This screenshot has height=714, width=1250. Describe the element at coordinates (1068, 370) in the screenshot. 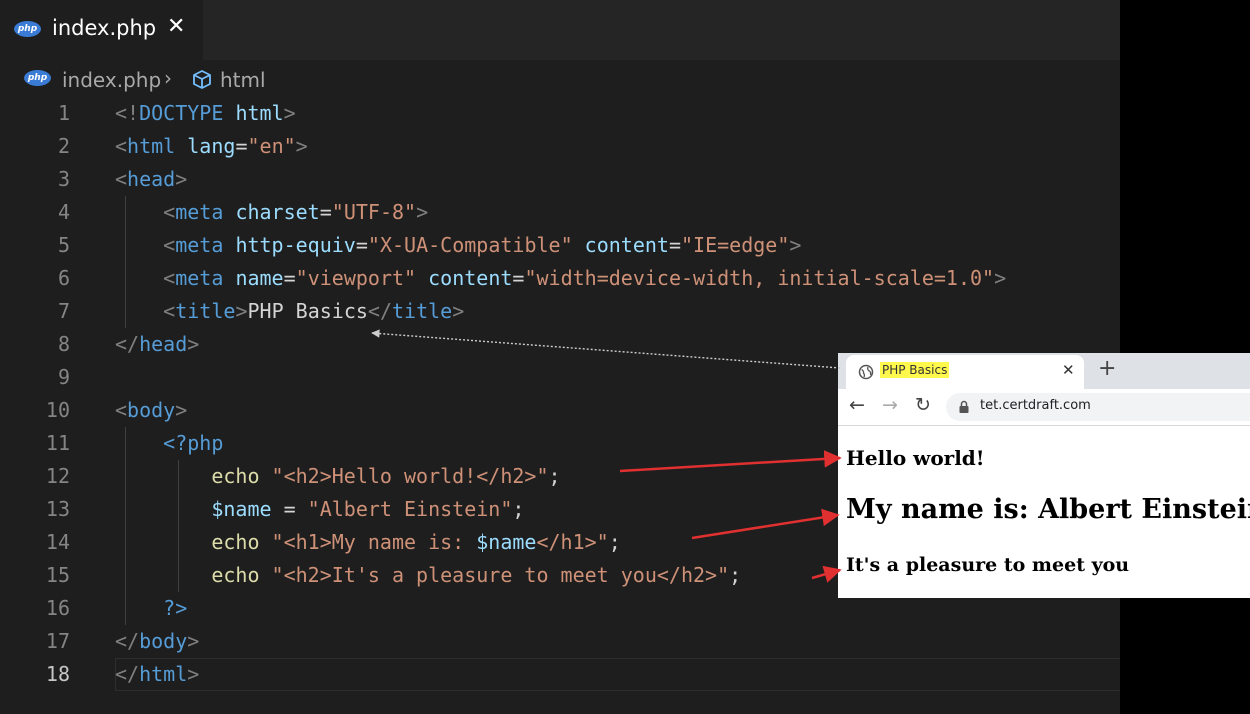

I see `browser-tab-close-icon: ✕` at that location.